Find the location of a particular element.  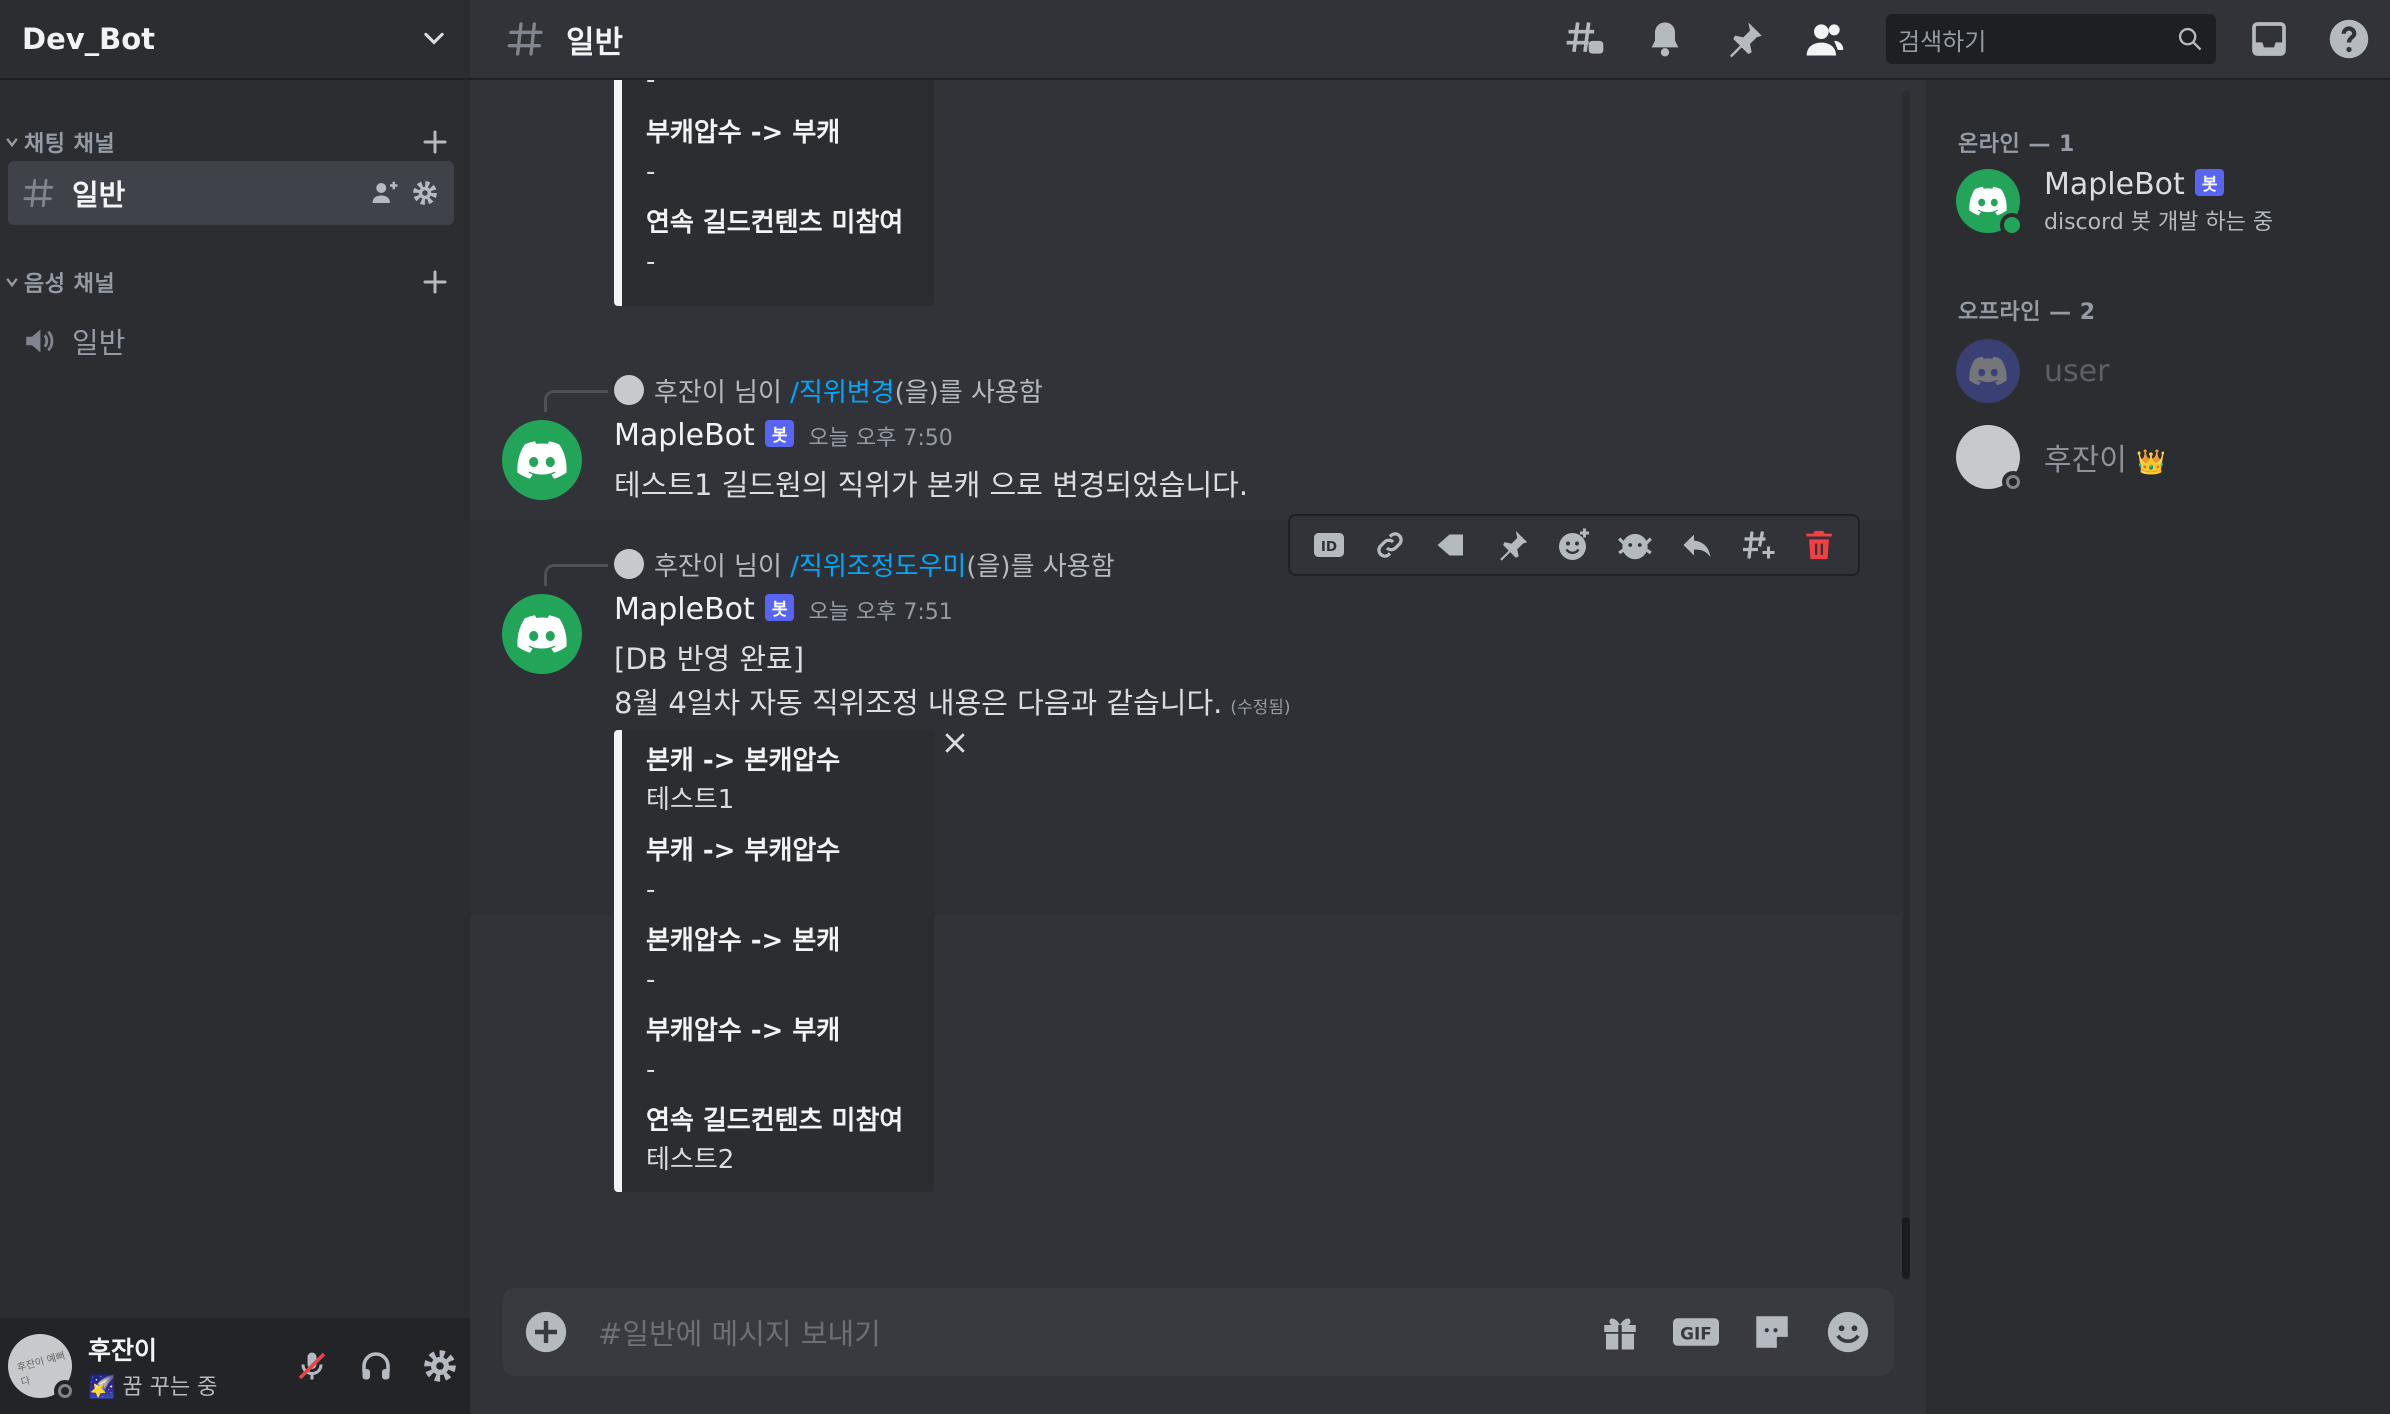

bot-badge: 봇 is located at coordinates (779, 607).